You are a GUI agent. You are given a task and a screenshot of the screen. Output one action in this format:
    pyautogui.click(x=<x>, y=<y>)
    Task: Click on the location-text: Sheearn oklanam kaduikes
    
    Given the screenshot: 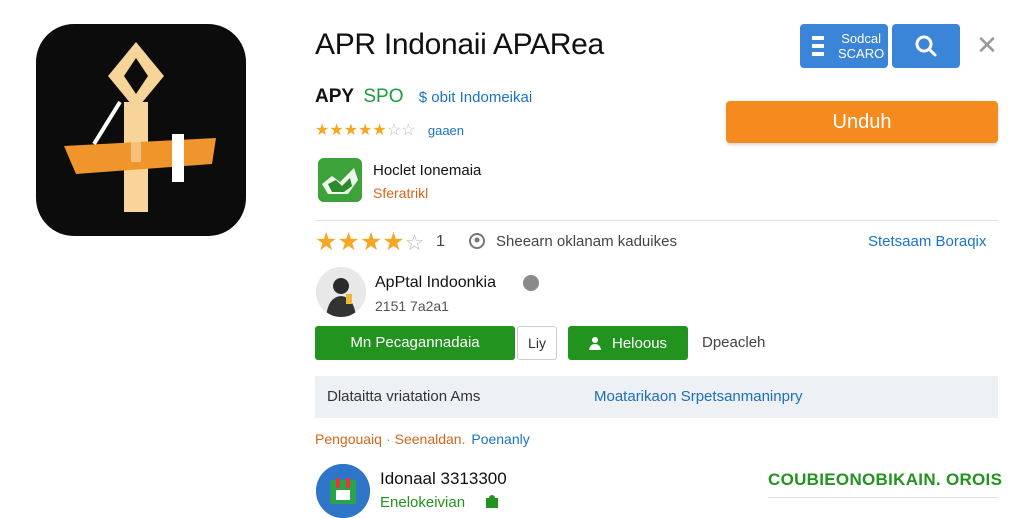 What is the action you would take?
    pyautogui.click(x=586, y=241)
    